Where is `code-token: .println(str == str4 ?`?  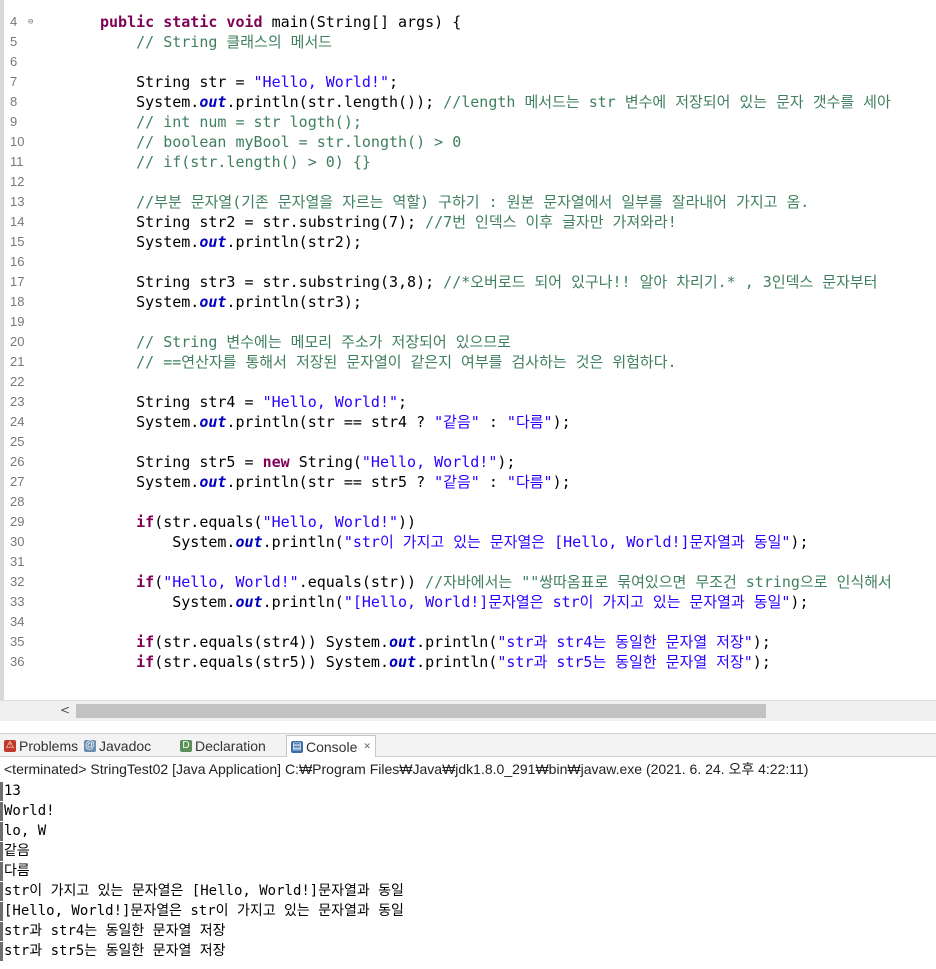
code-token: .println(str == str4 ? is located at coordinates (330, 422).